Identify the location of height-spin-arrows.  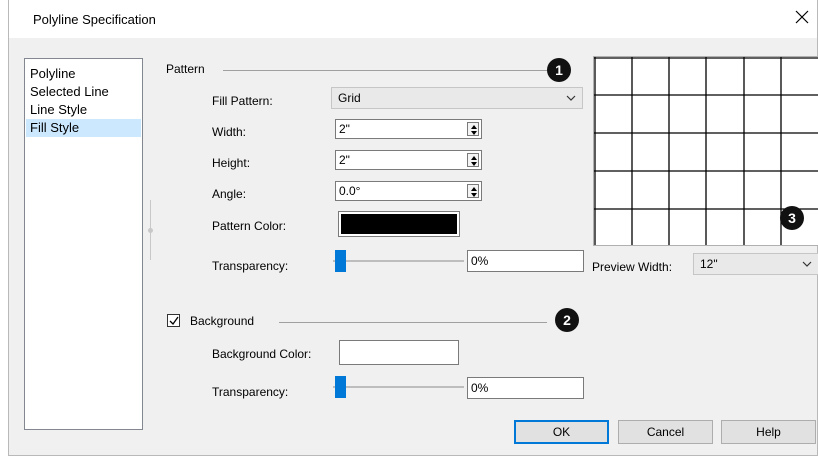
(473, 160).